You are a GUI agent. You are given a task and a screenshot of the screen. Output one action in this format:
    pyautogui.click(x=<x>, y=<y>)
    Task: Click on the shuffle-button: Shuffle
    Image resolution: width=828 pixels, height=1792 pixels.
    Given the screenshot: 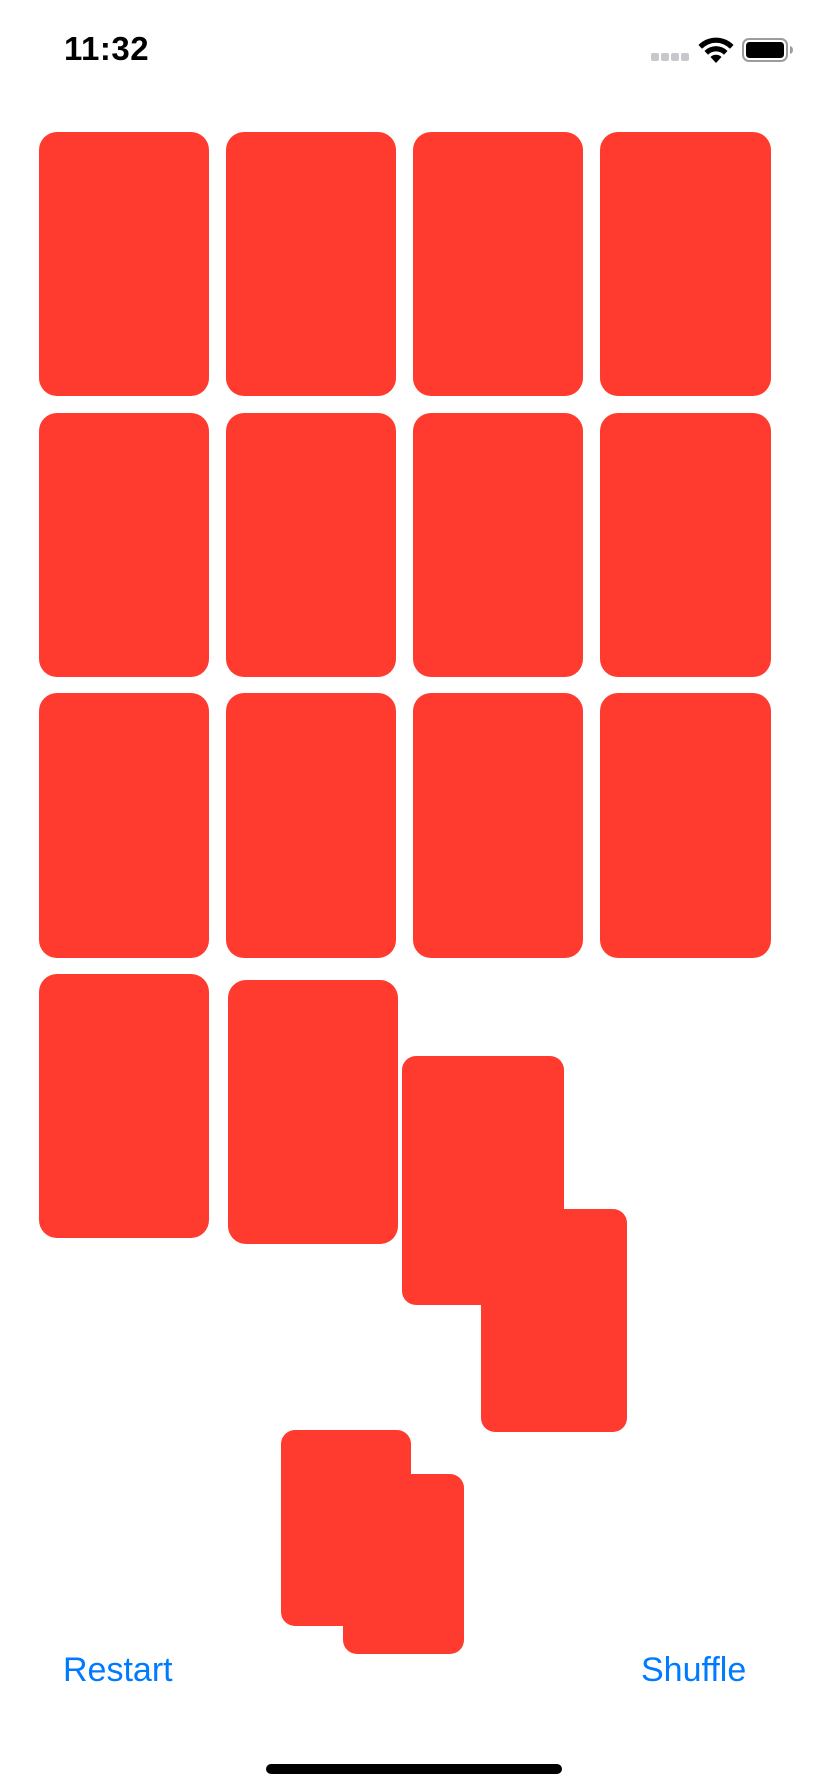 What is the action you would take?
    pyautogui.click(x=693, y=1670)
    